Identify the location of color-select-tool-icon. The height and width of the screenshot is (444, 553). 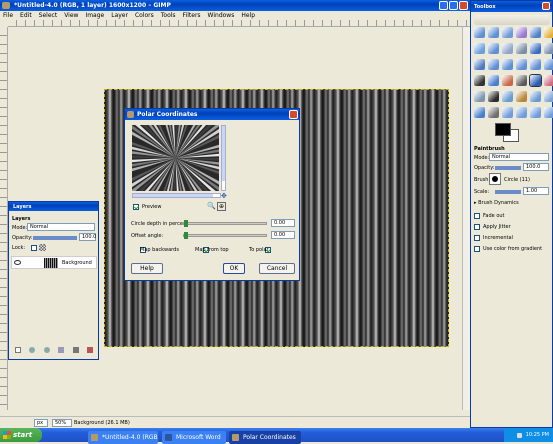
(535, 32).